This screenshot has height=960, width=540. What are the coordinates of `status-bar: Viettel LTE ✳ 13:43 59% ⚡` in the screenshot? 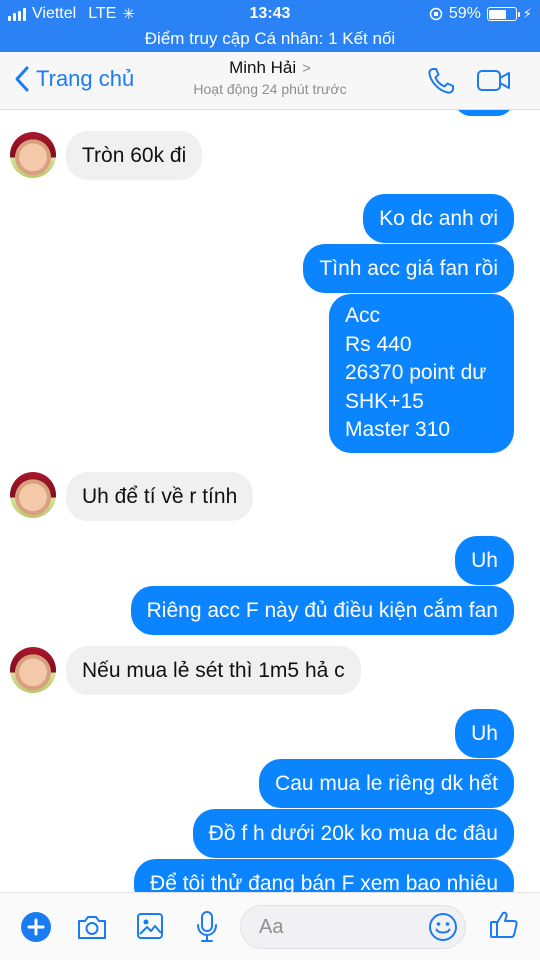 It's located at (270, 14).